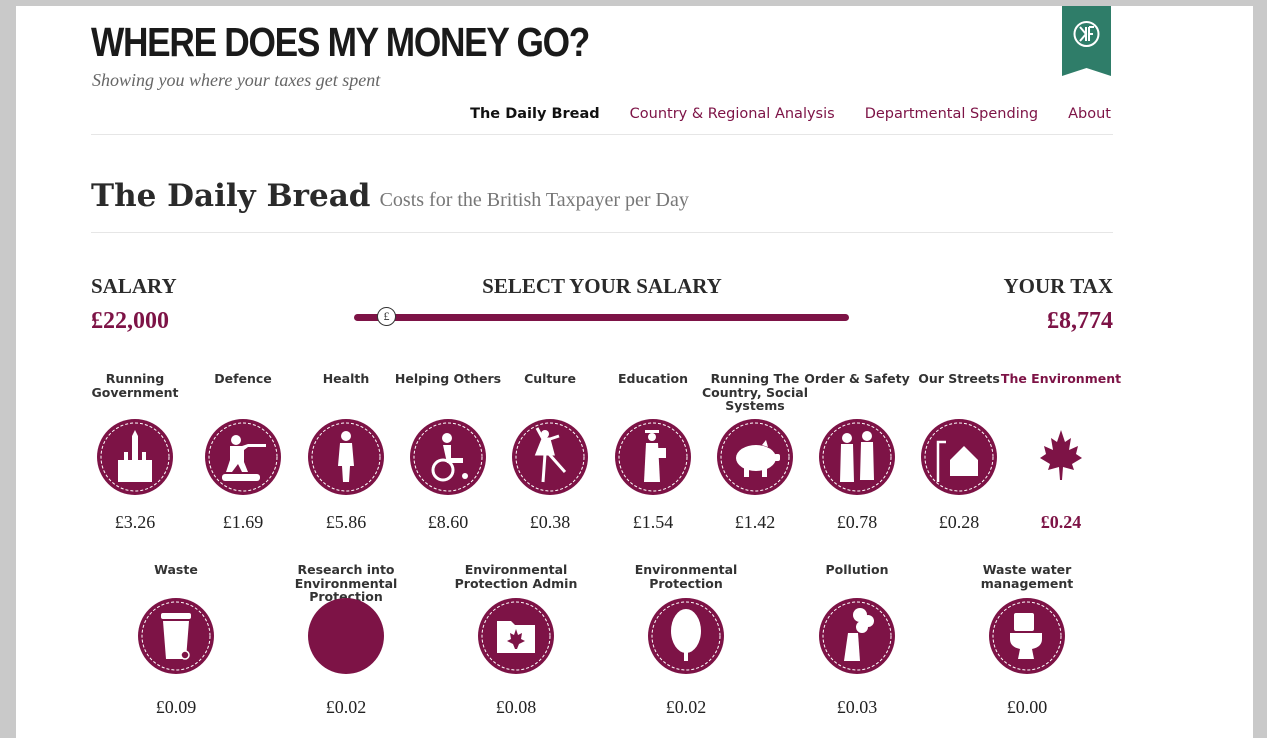 Image resolution: width=1267 pixels, height=738 pixels. What do you see at coordinates (1061, 522) in the screenshot?
I see `category-amount: £0.24` at bounding box center [1061, 522].